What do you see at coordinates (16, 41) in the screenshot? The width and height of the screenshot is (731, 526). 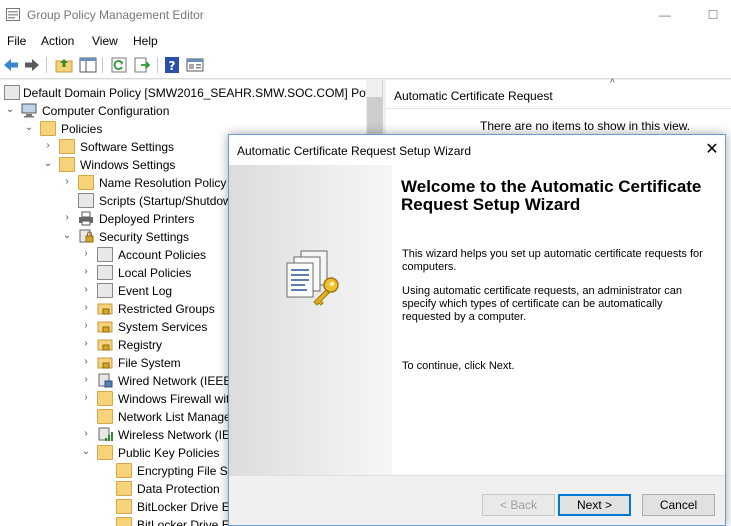 I see `menu-file: File` at bounding box center [16, 41].